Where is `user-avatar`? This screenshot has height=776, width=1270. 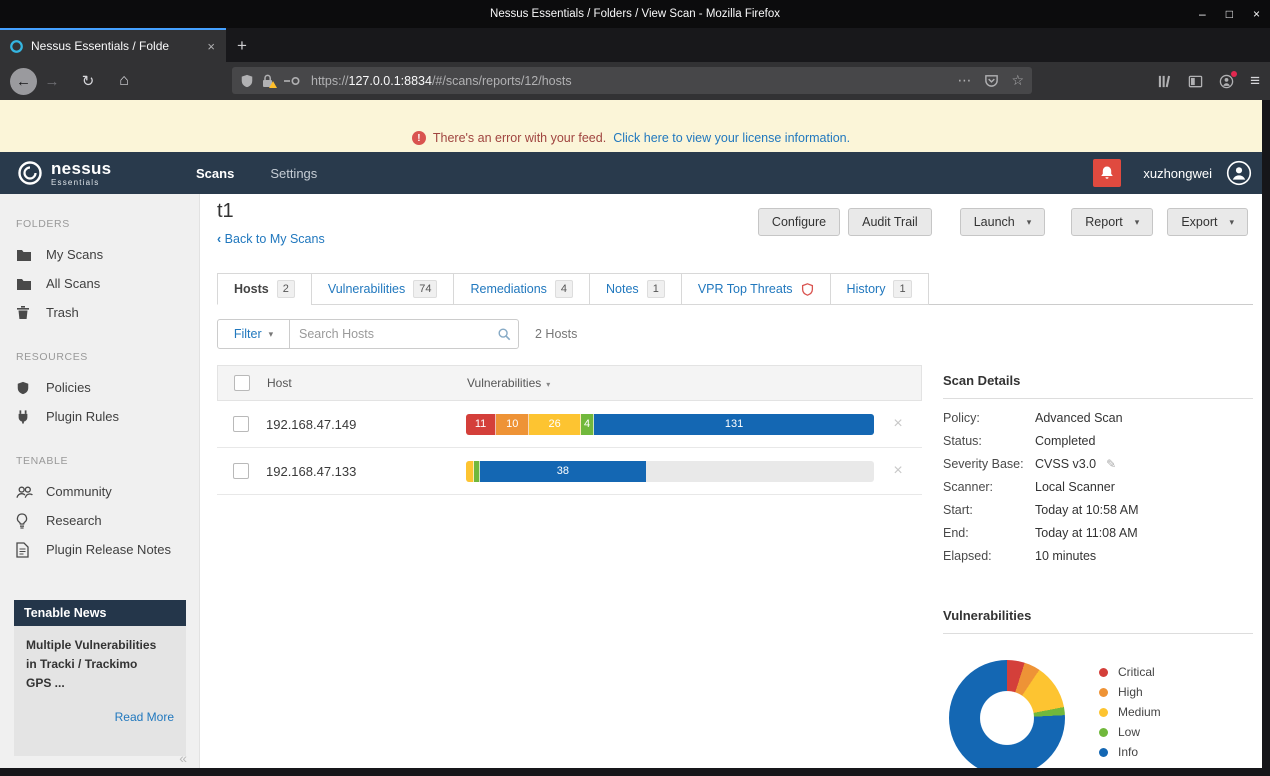 user-avatar is located at coordinates (1239, 173).